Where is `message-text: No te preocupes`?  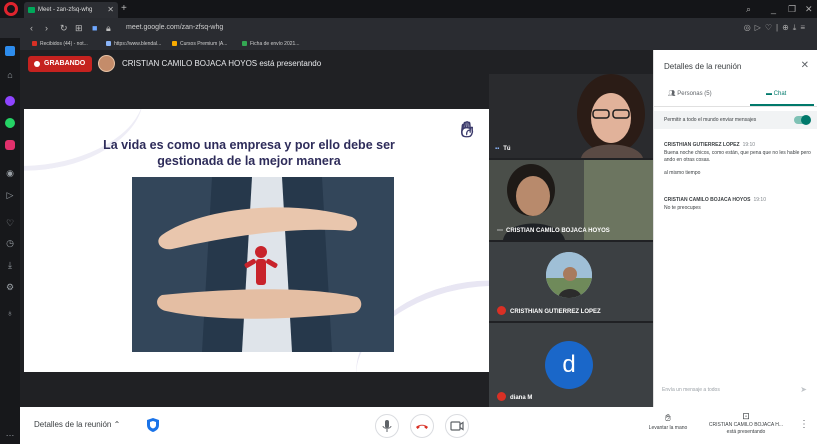 message-text: No te preocupes is located at coordinates (682, 207).